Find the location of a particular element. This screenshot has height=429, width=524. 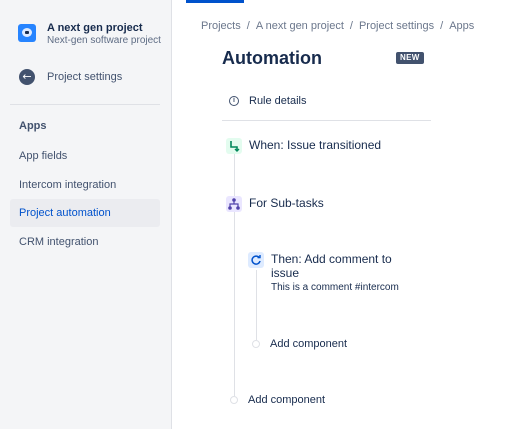

back-label: Project settings is located at coordinates (85, 77).